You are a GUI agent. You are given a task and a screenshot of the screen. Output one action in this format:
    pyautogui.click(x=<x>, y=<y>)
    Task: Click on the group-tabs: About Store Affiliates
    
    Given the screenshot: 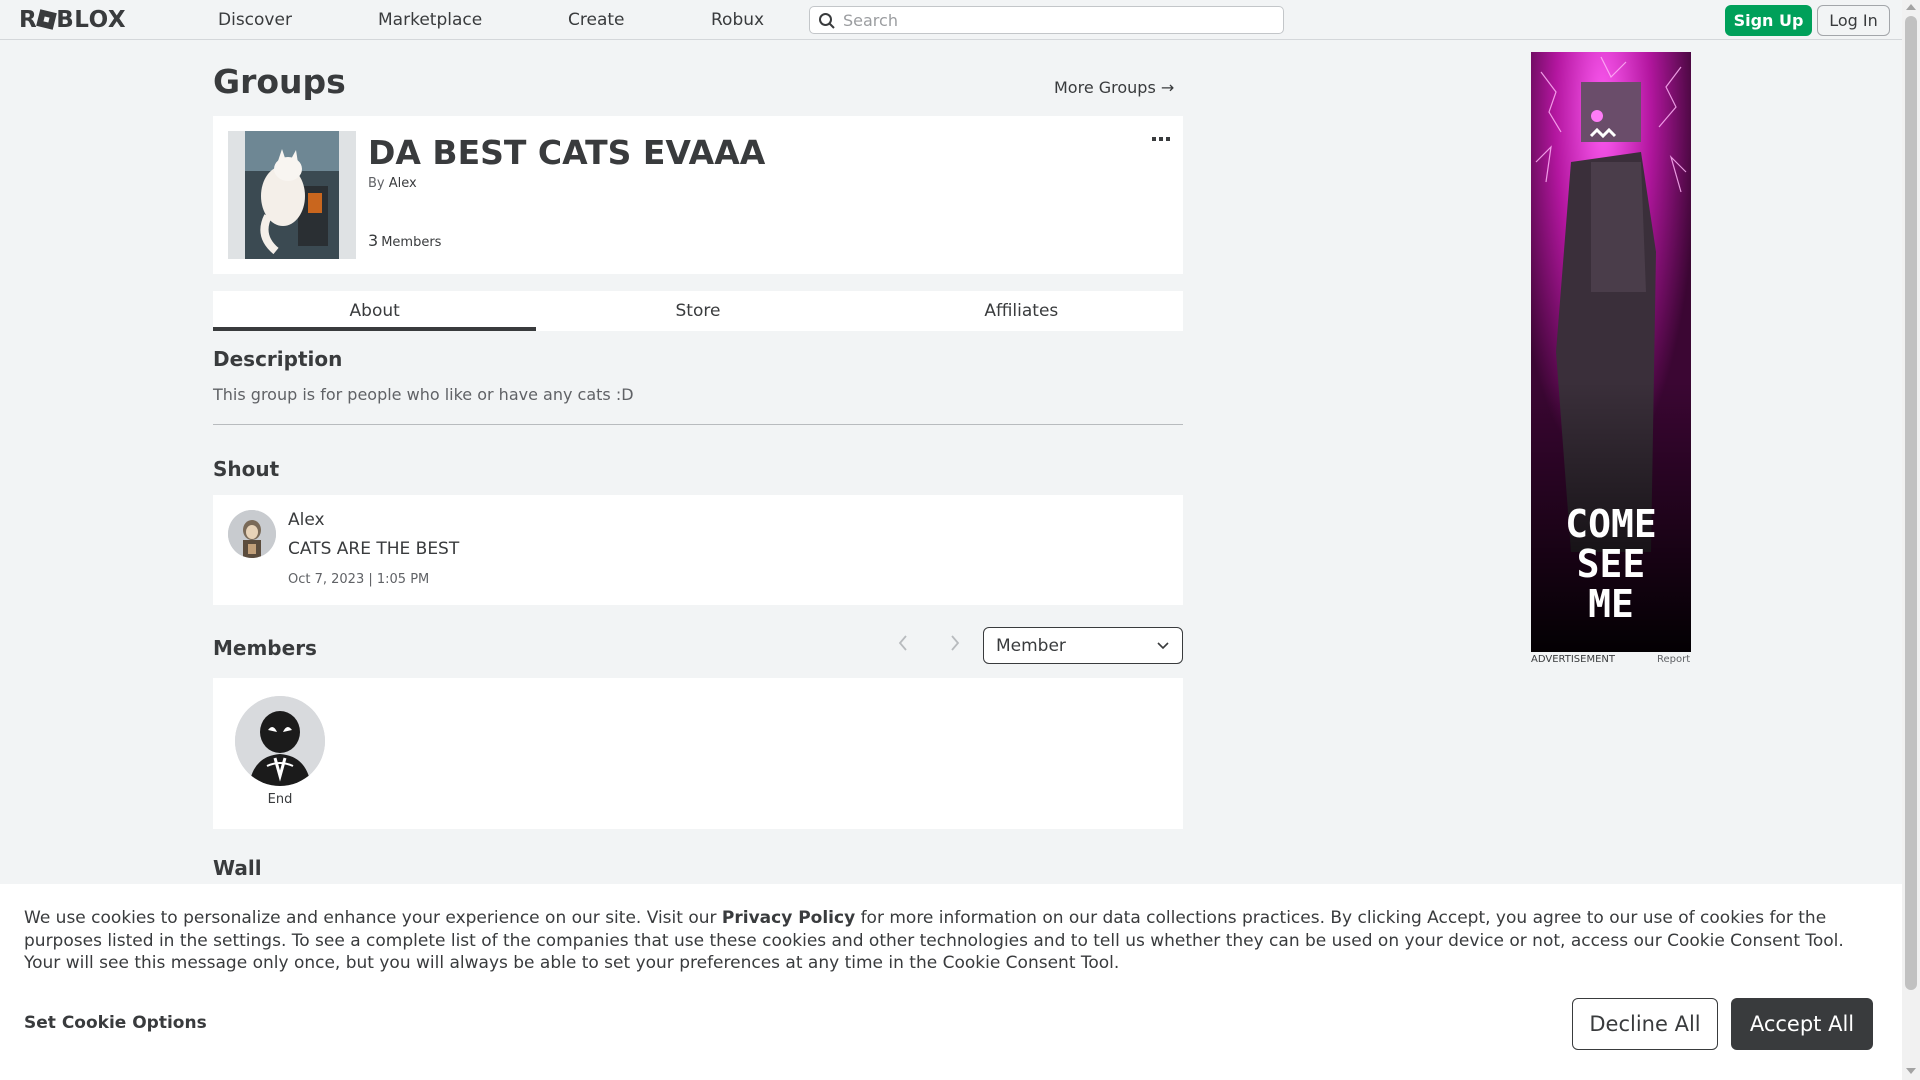 What is the action you would take?
    pyautogui.click(x=698, y=311)
    